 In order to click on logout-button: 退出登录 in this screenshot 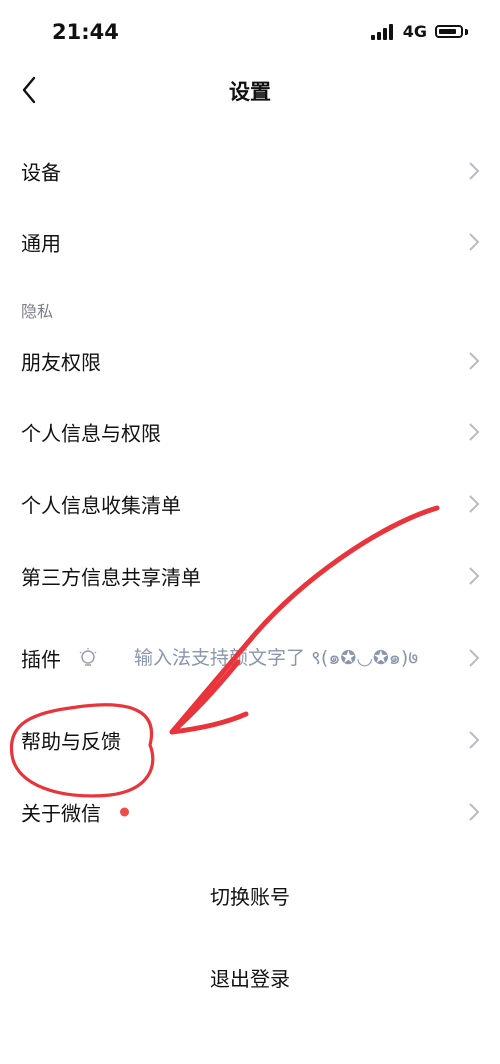, I will do `click(250, 977)`.